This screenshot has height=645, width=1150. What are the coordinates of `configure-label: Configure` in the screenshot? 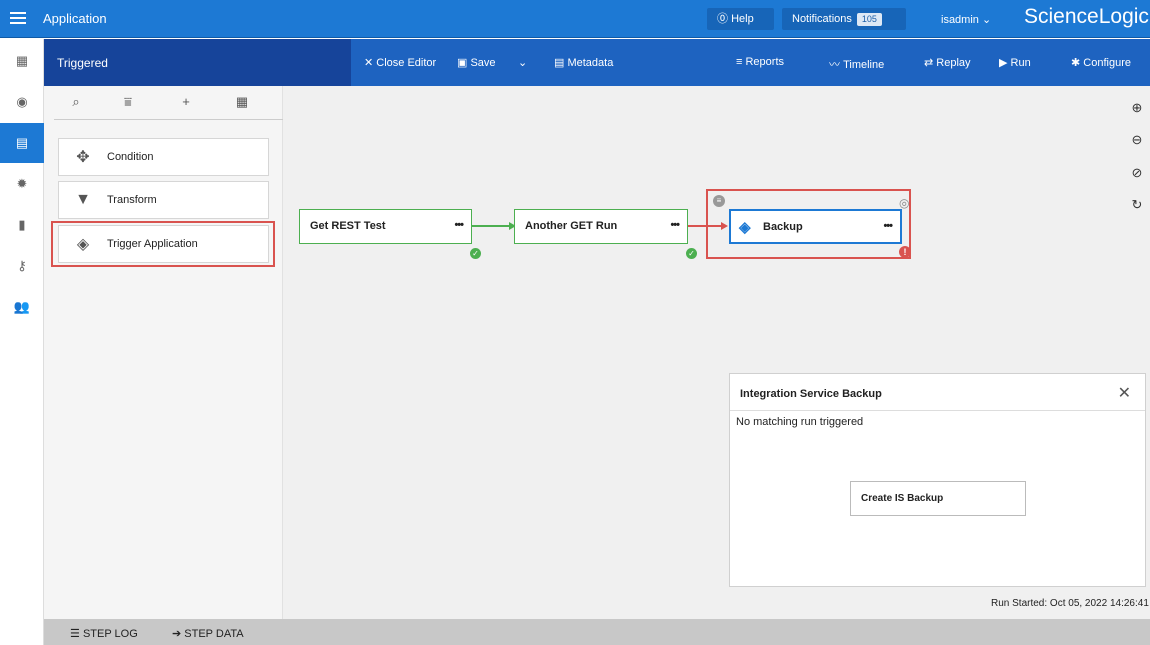 It's located at (1107, 63).